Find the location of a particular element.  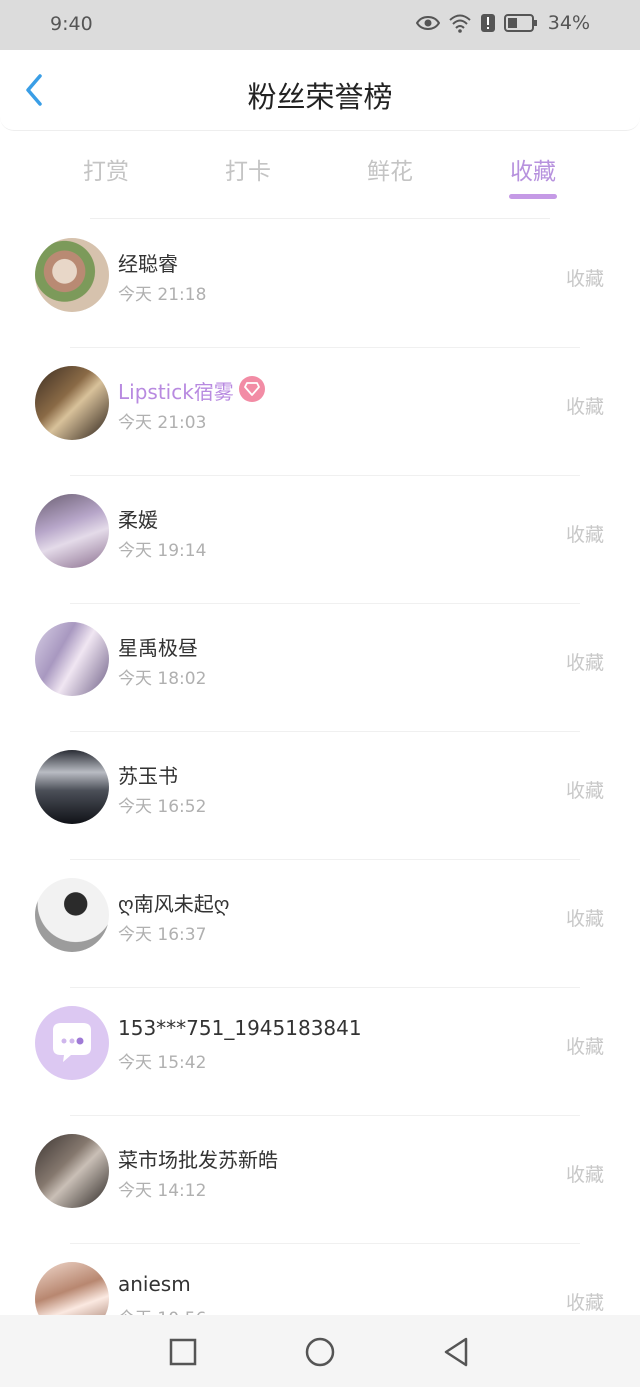

header: 粉丝荣誉榜 is located at coordinates (320, 90).